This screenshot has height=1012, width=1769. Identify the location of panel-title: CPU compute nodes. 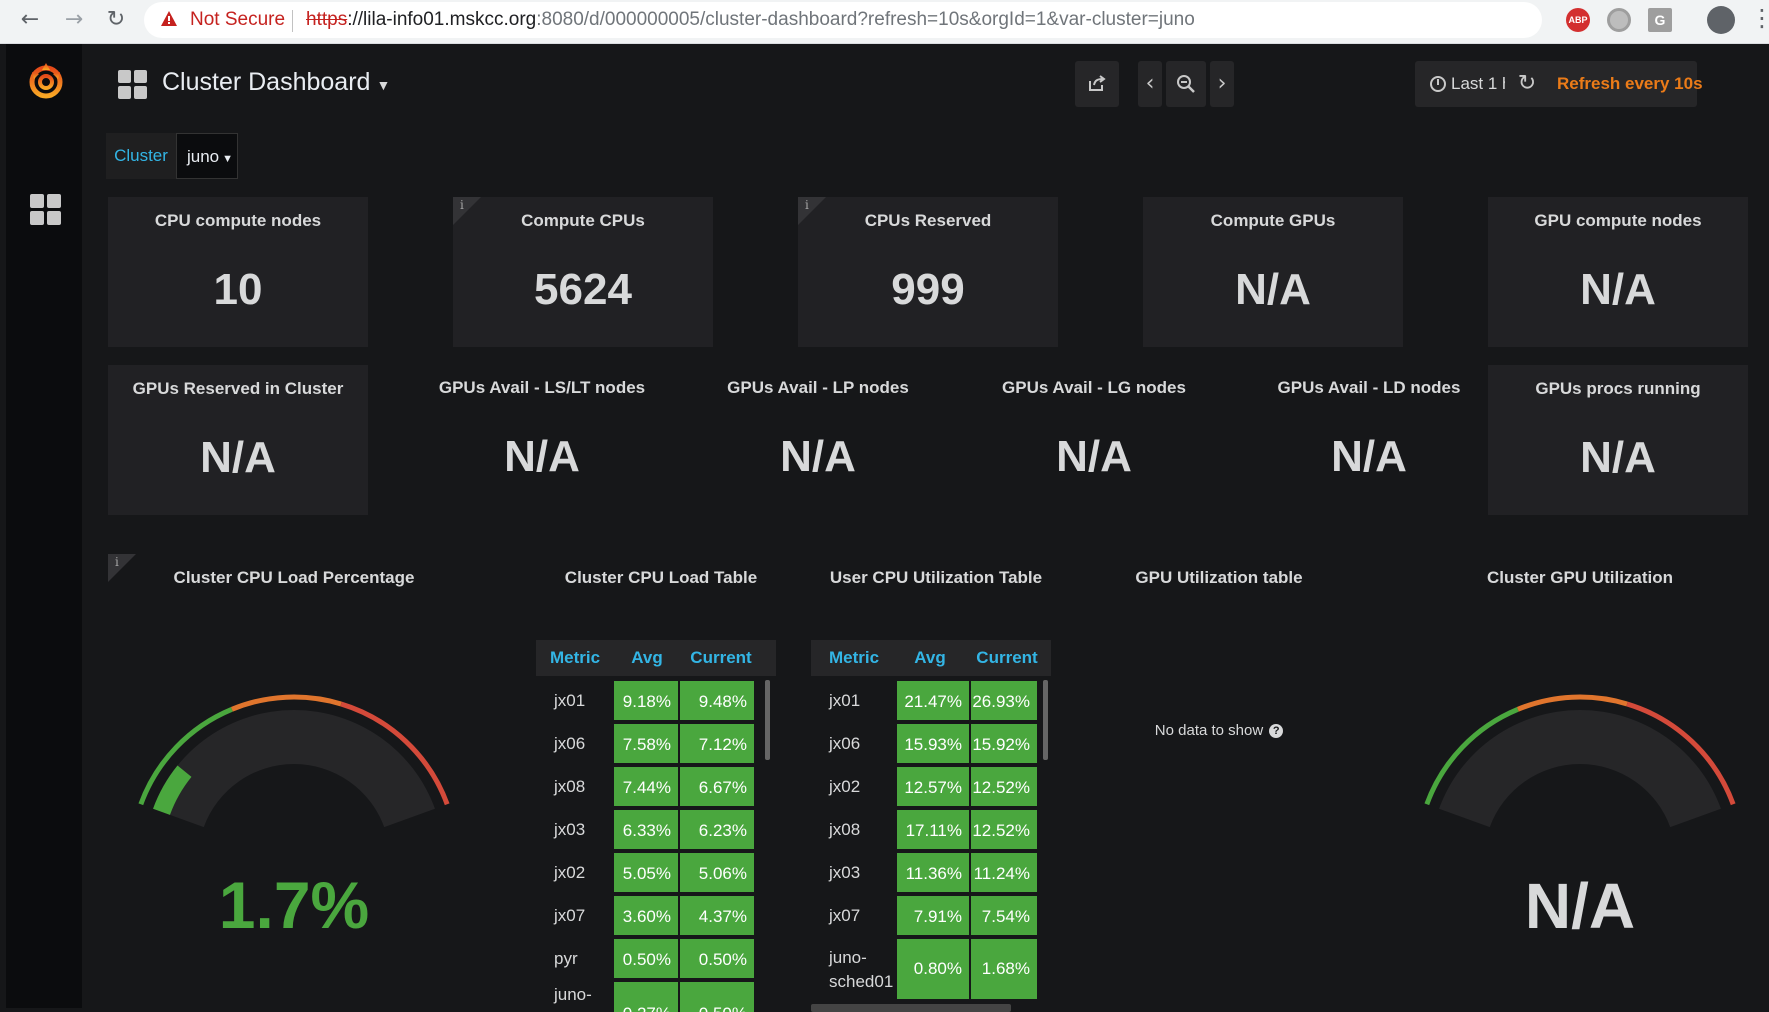
(238, 221).